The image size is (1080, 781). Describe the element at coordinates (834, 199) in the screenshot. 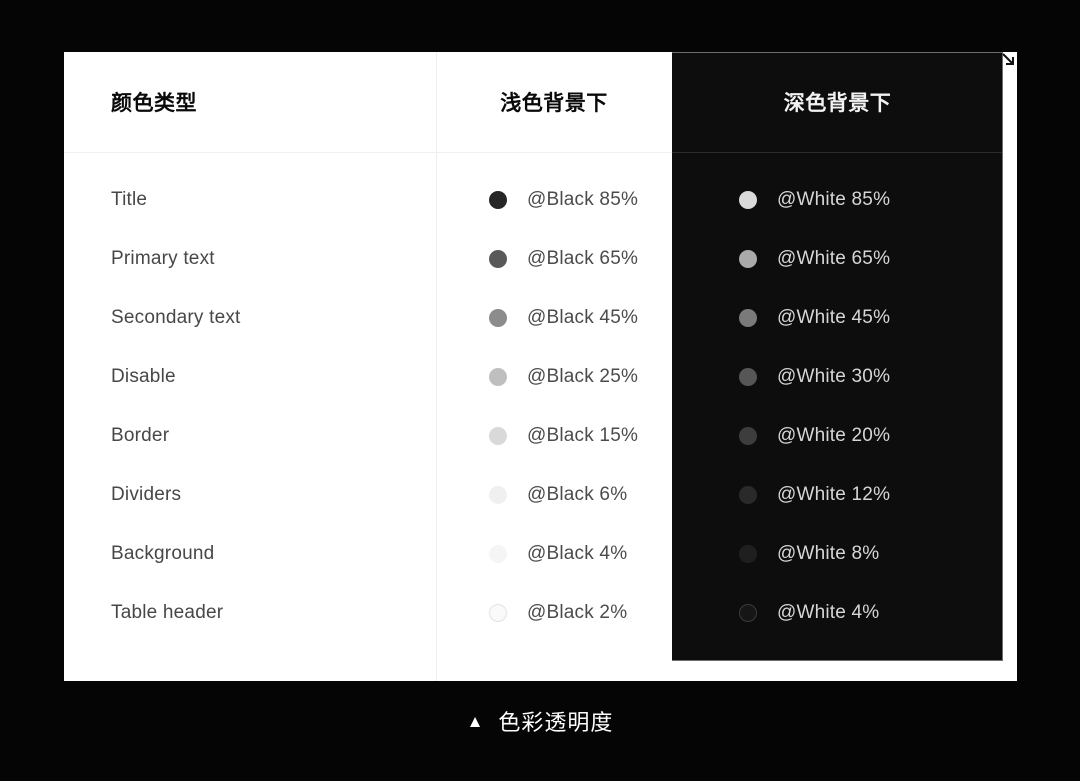

I see `color-token-label: @White 85%` at that location.